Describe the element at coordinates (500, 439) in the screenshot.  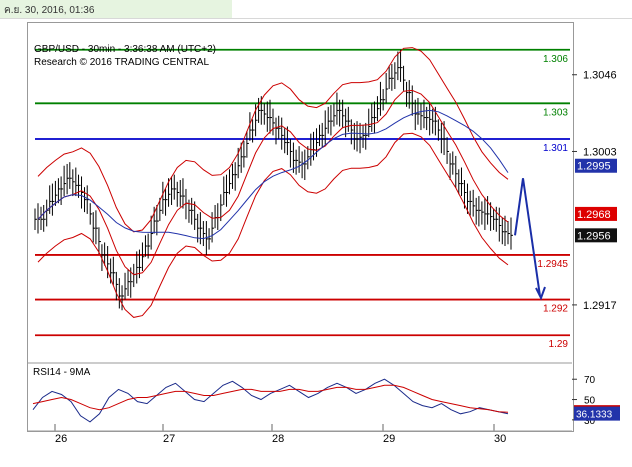
I see `x-tick-label: 30` at that location.